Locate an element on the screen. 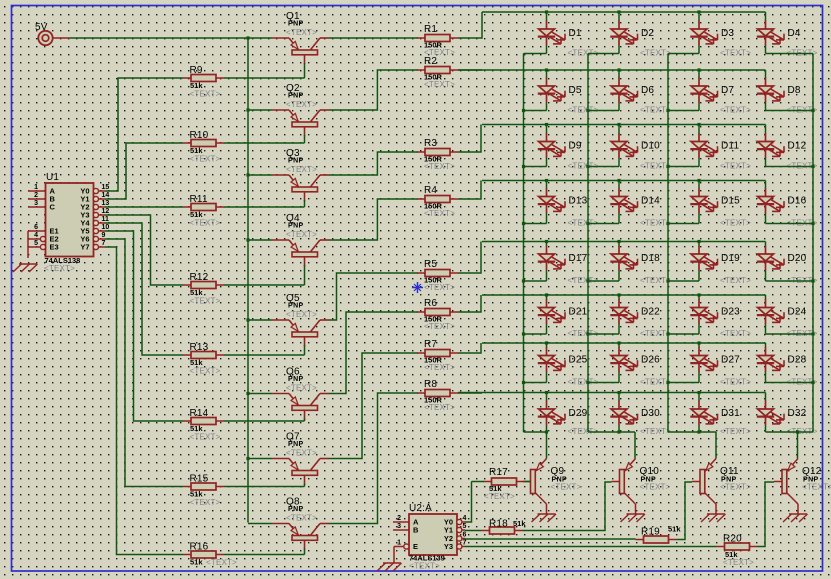 This screenshot has width=831, height=579. svg-text: E3 is located at coordinates (54, 247).